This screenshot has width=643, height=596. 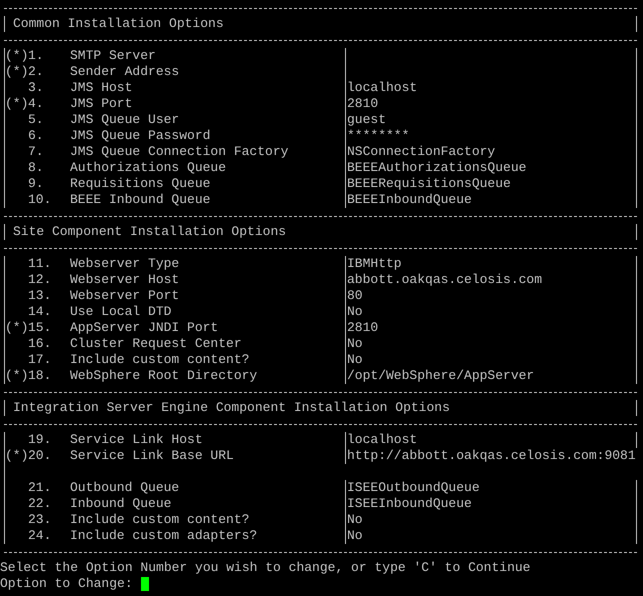 What do you see at coordinates (113, 56) in the screenshot?
I see `option-label: SMTP Server` at bounding box center [113, 56].